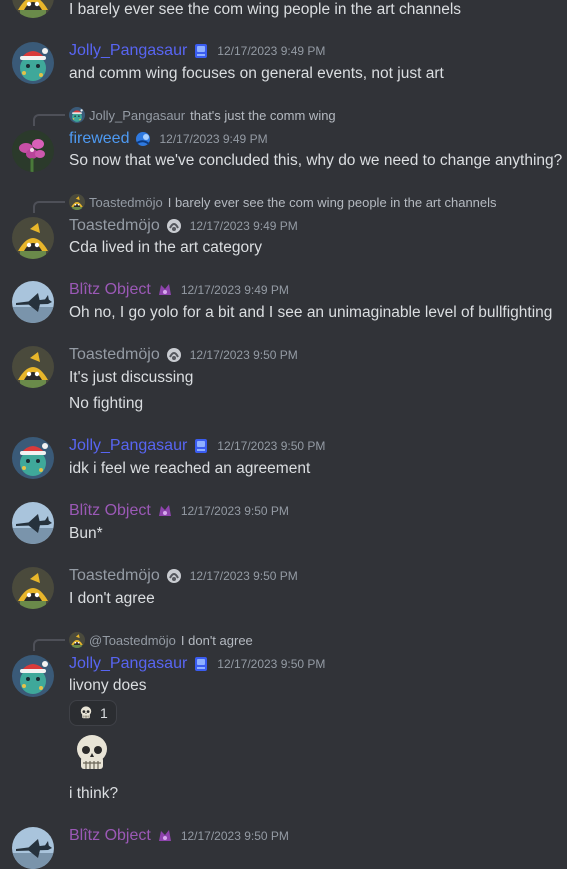  Describe the element at coordinates (126, 202) in the screenshot. I see `reply-username: Toastedmöjo` at that location.